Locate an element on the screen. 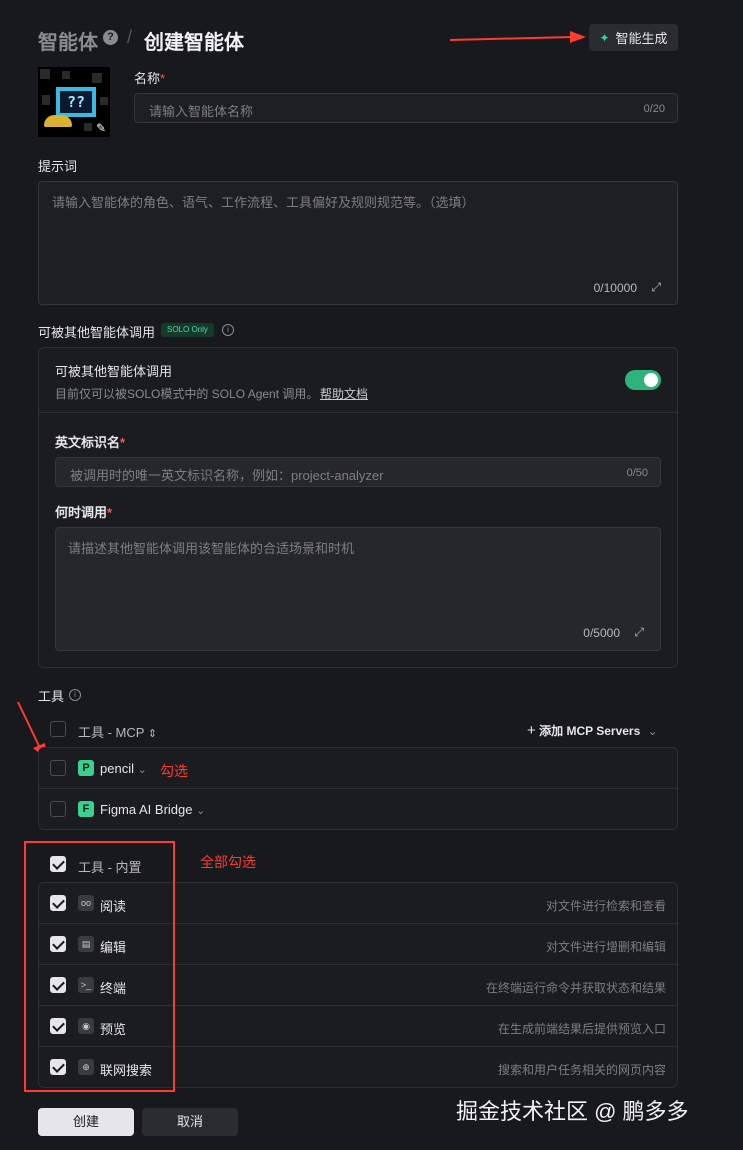 This screenshot has height=1150, width=743. annotation-arrow-icon is located at coordinates (517, 37).